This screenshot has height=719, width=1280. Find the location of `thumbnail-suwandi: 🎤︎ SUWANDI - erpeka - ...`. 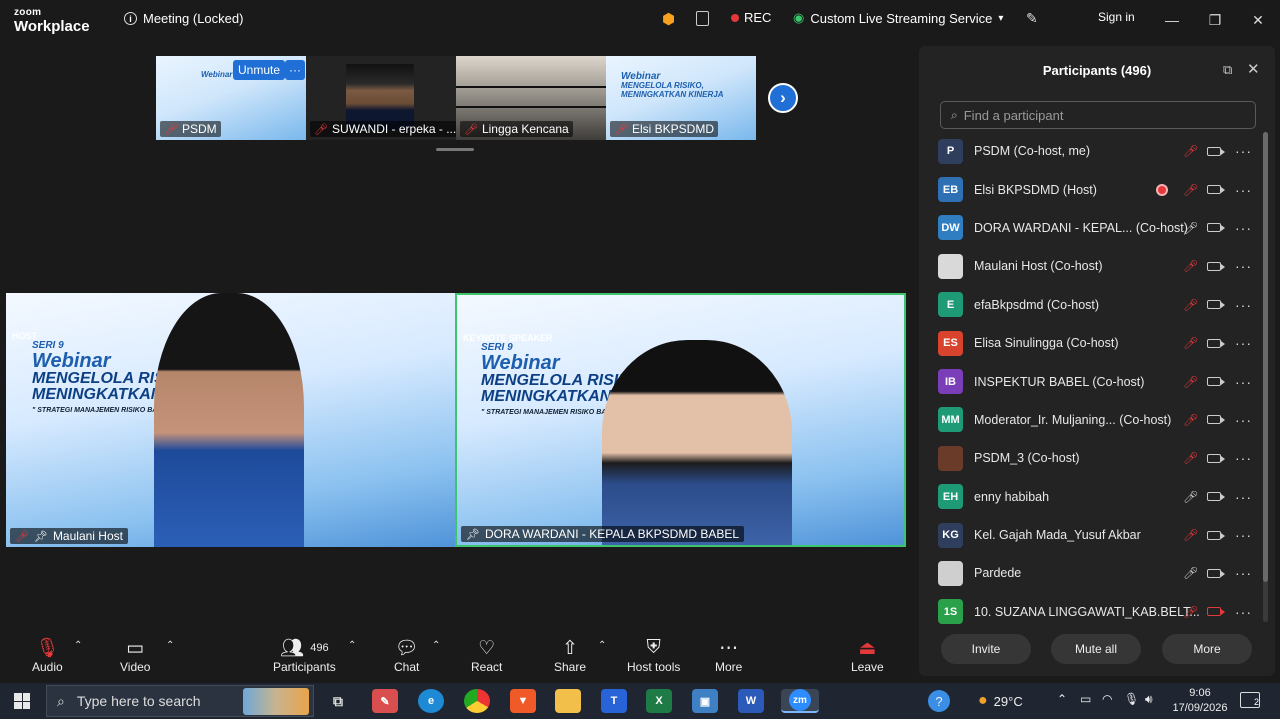

thumbnail-suwandi: 🎤︎ SUWANDI - erpeka - ... is located at coordinates (381, 98).